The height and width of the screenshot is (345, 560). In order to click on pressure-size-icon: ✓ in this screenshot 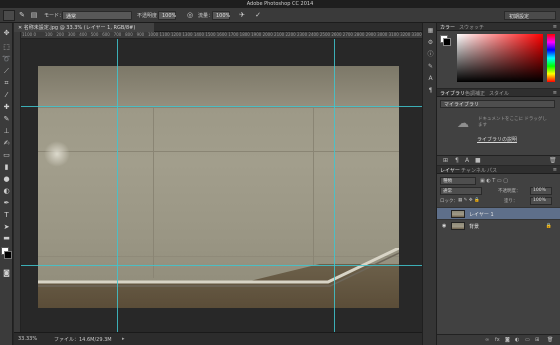, I will do `click(258, 15)`.